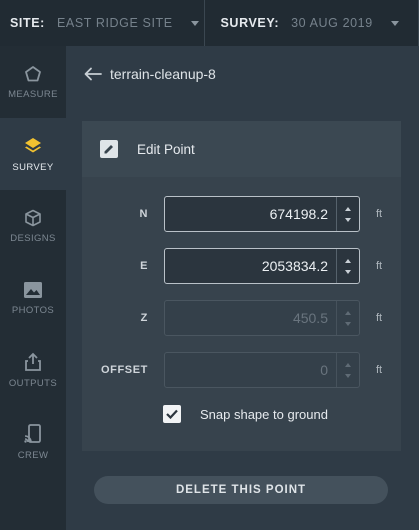 Image resolution: width=419 pixels, height=530 pixels. I want to click on northing-input: 674198.2, so click(262, 214).